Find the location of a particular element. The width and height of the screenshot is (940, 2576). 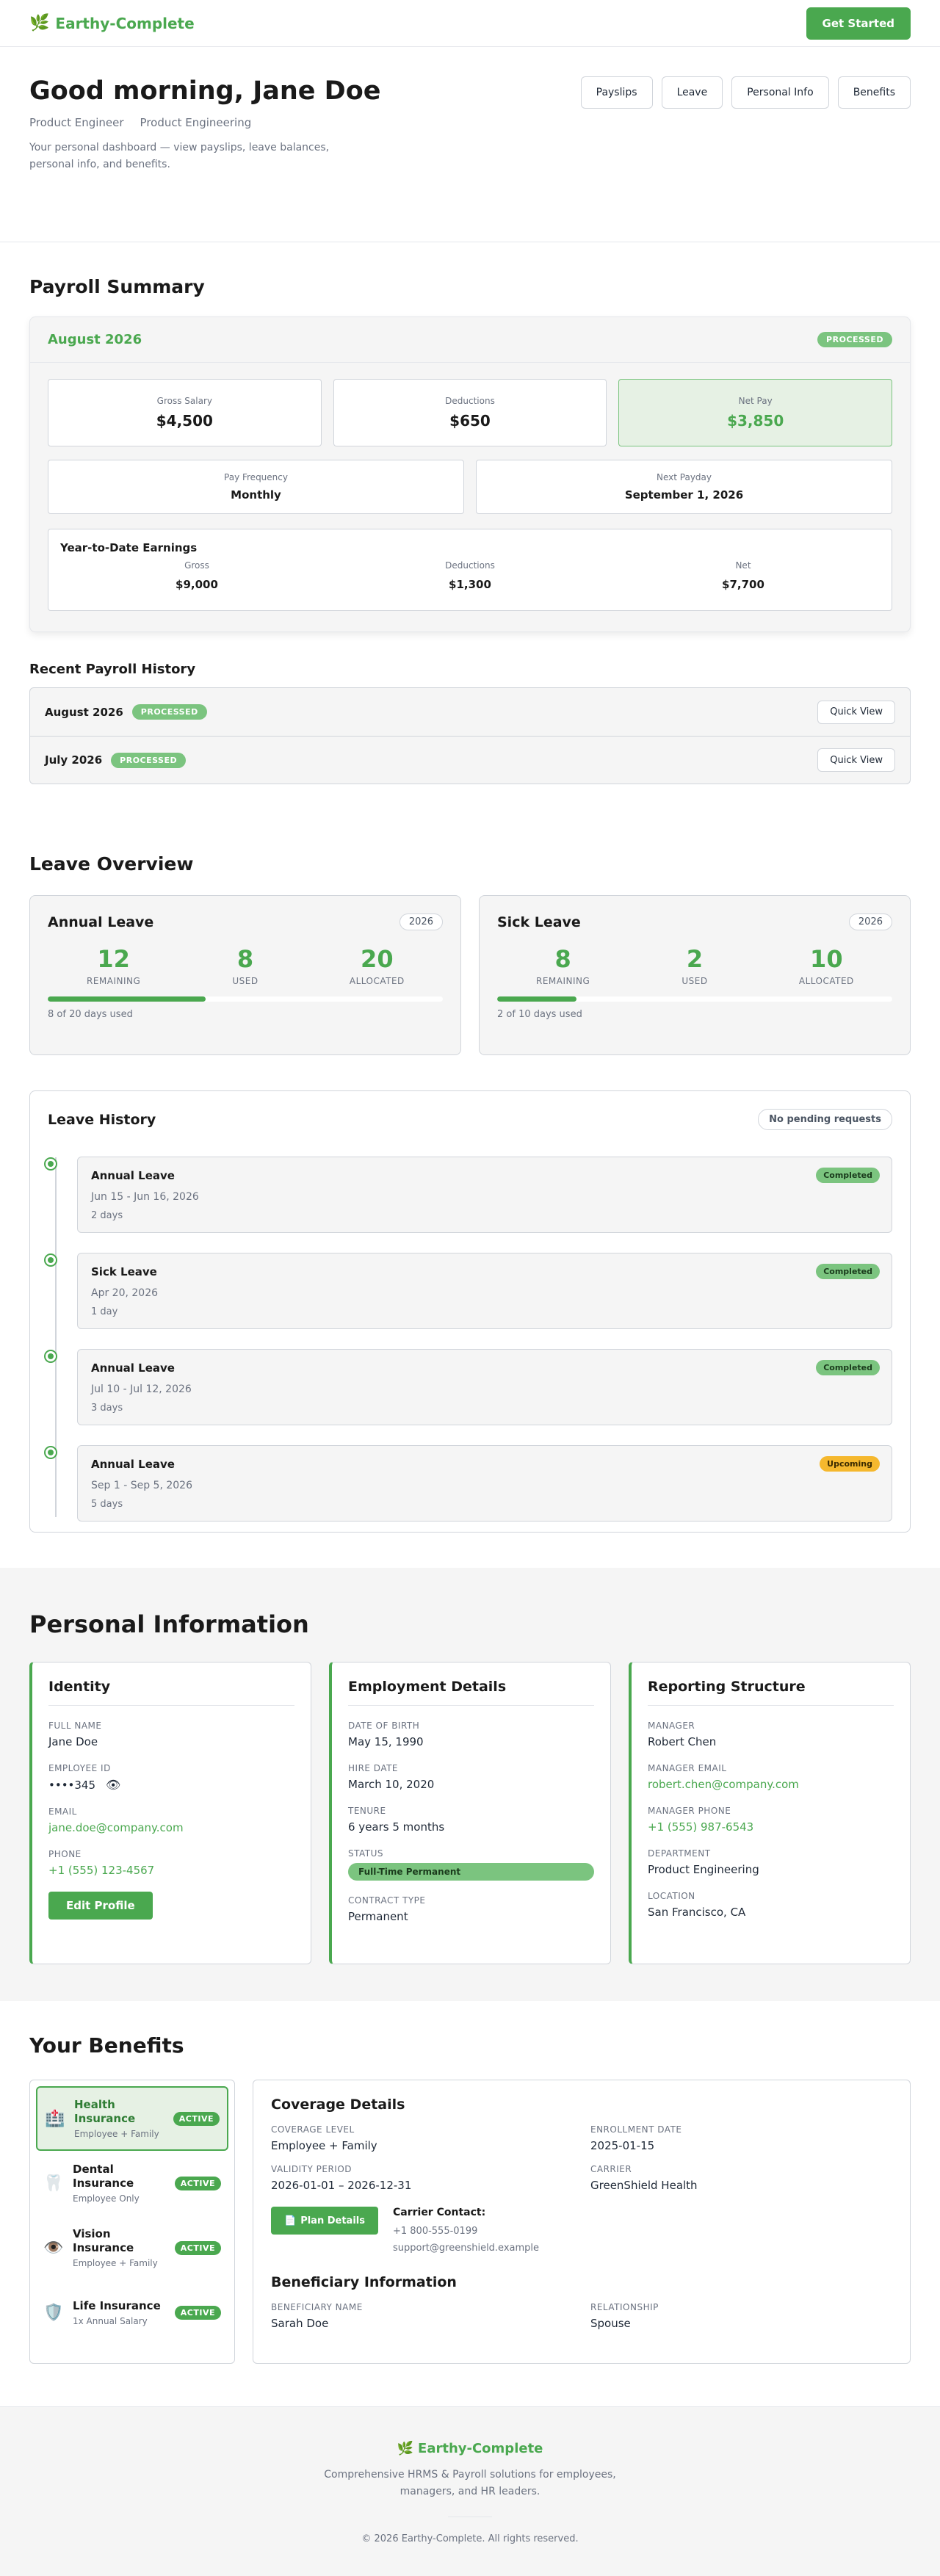

field-label: RELATIONSHIP is located at coordinates (624, 2307).